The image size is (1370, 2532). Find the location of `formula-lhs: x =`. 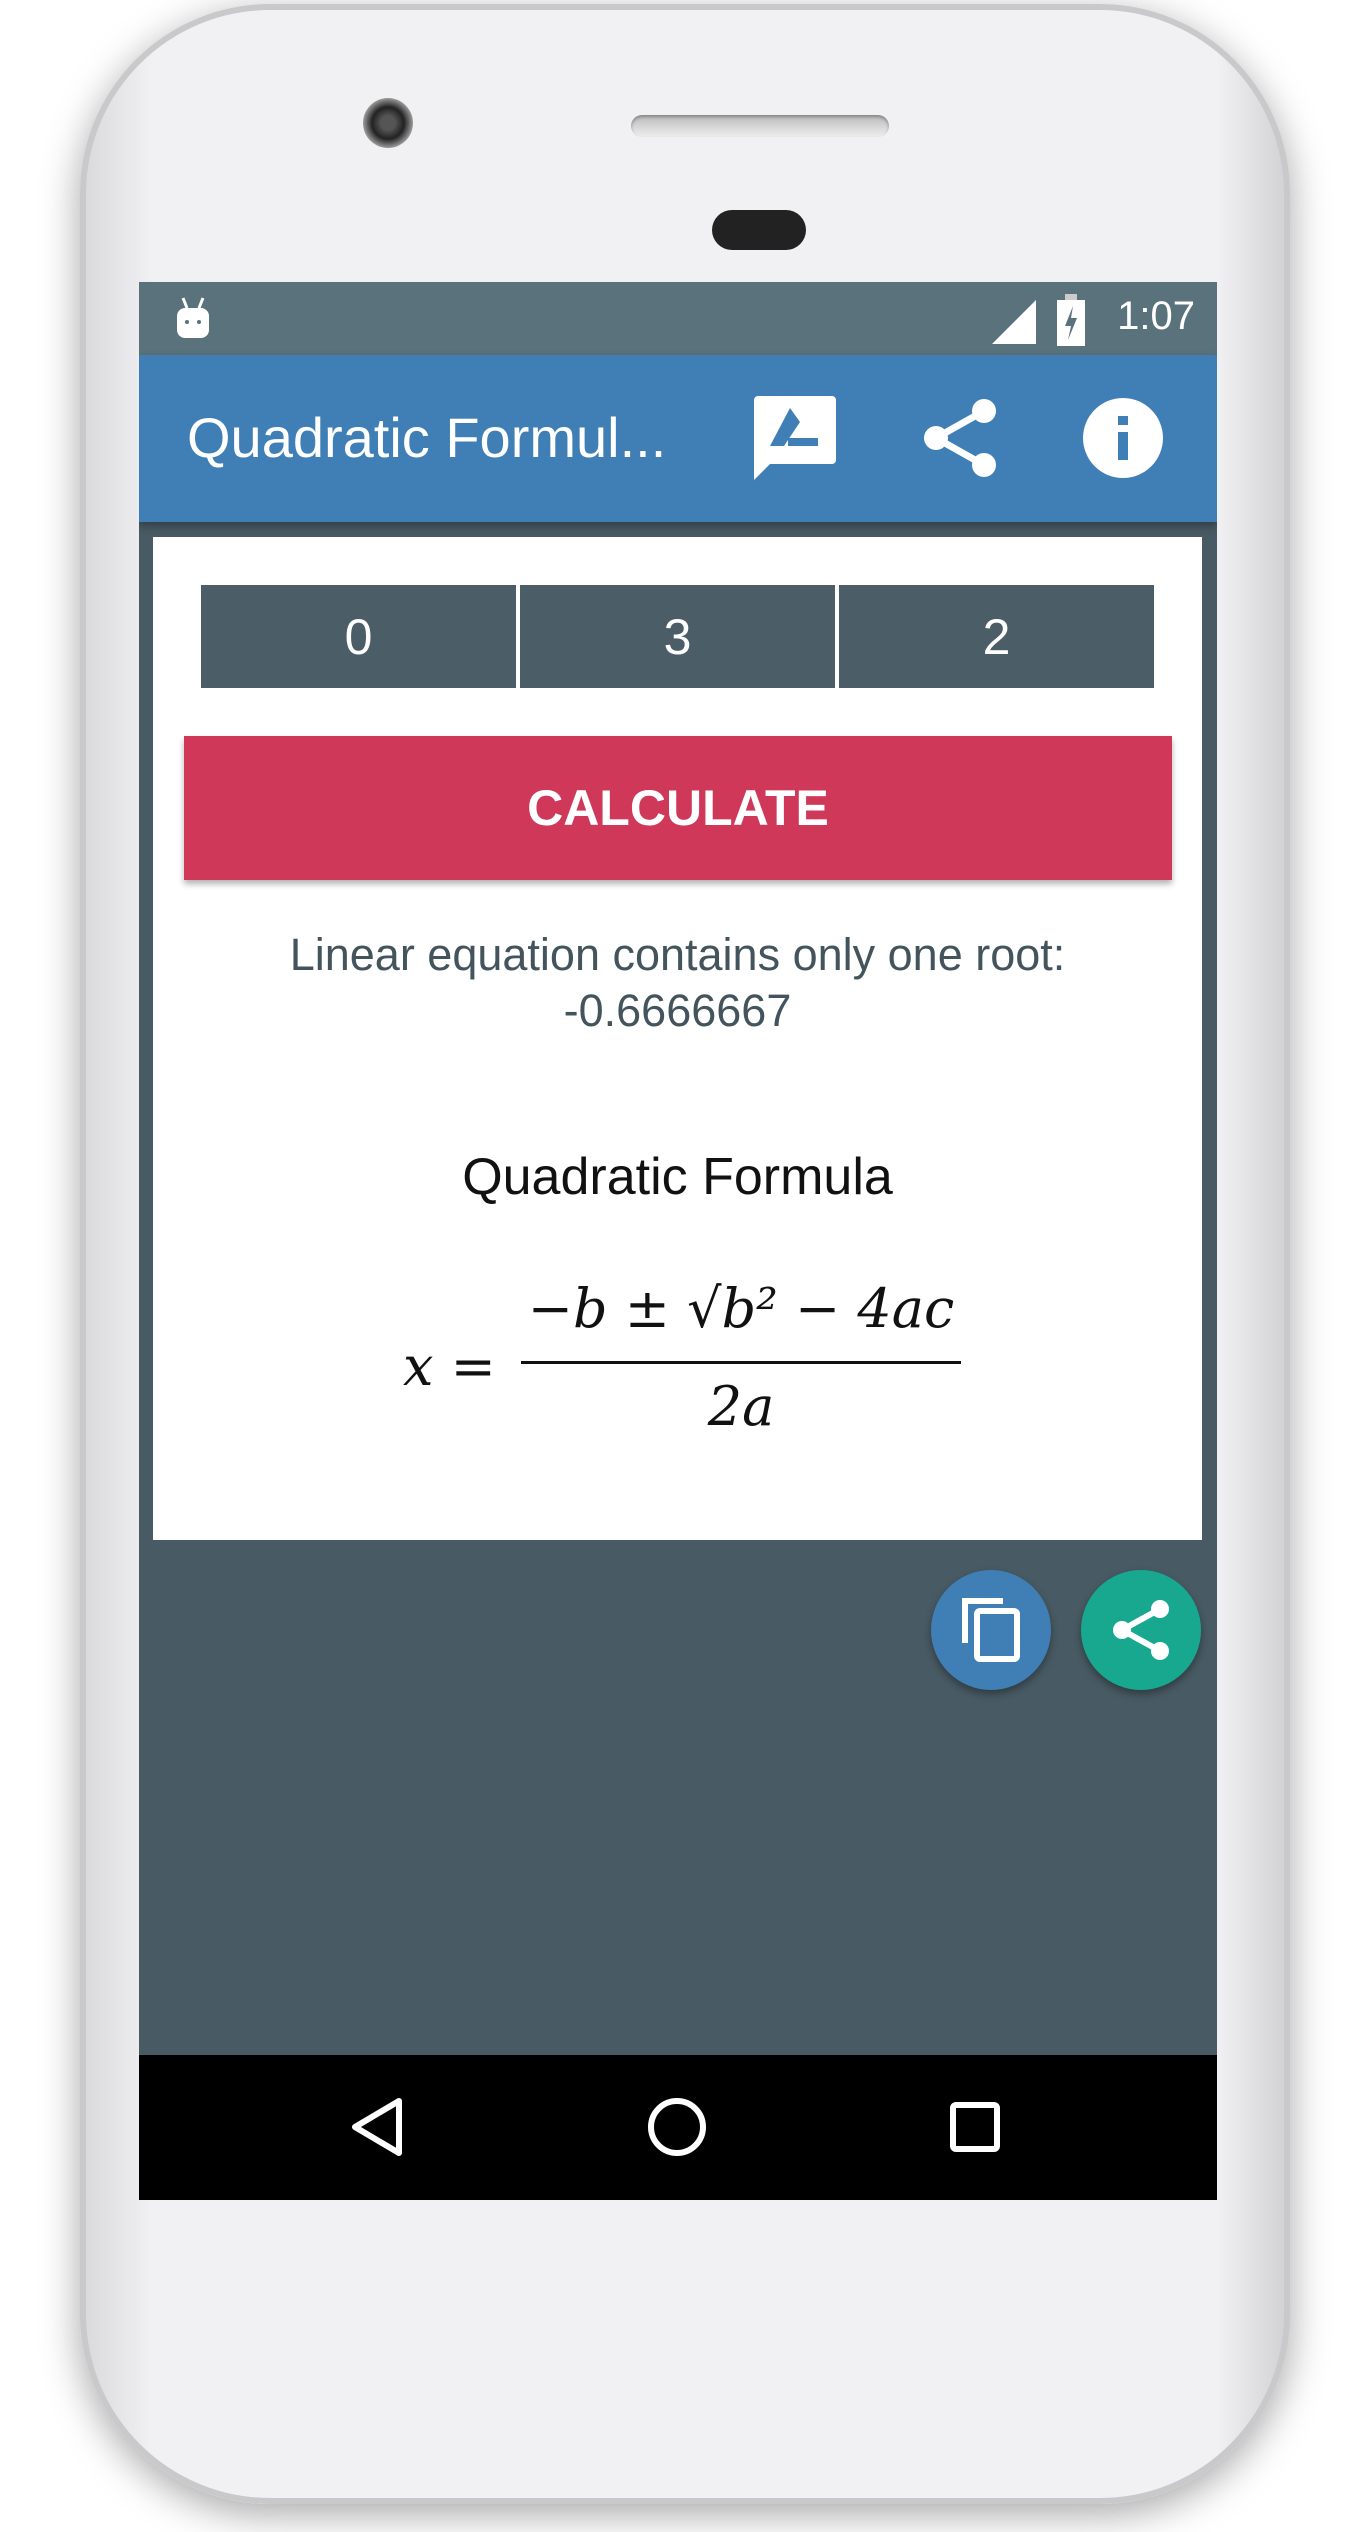

formula-lhs: x = is located at coordinates (449, 1366).